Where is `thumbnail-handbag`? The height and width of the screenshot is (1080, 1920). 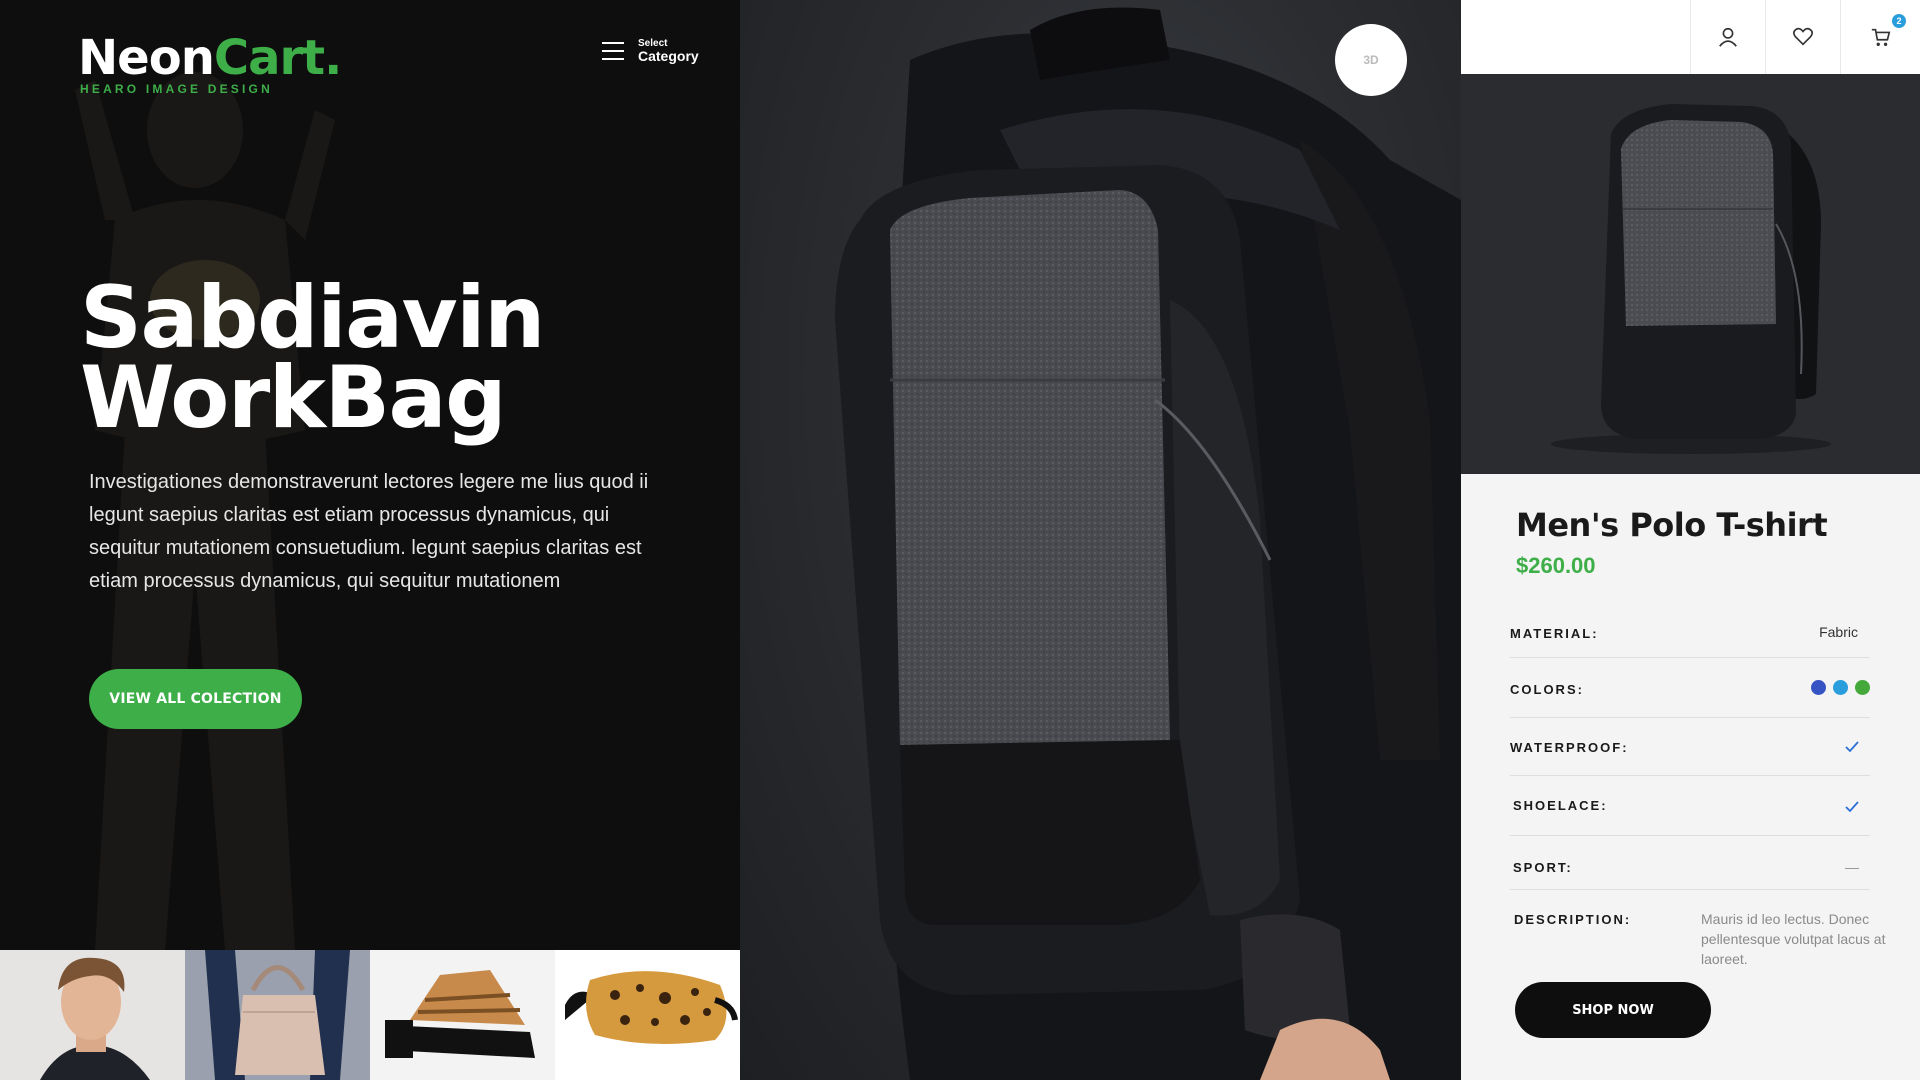
thumbnail-handbag is located at coordinates (277, 1015).